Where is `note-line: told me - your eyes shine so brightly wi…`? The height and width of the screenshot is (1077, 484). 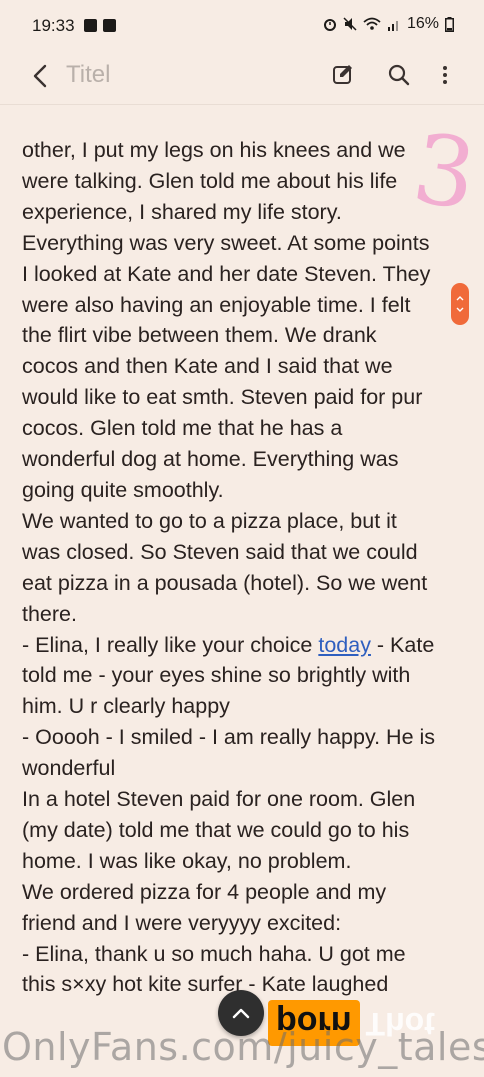
note-line: told me - your eyes shine so brightly wi… is located at coordinates (216, 675).